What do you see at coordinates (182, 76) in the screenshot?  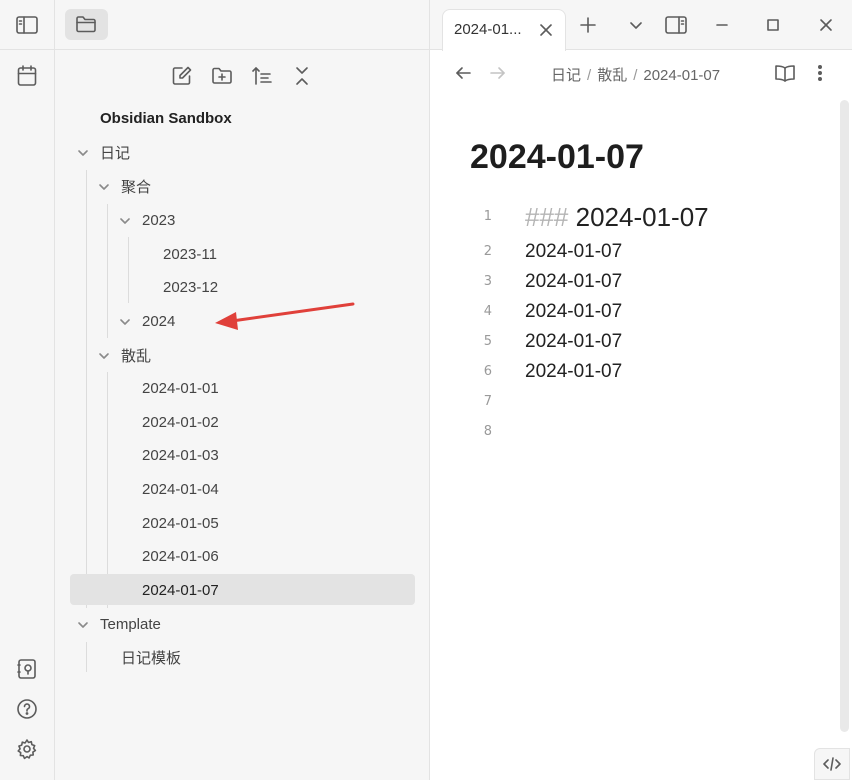 I see `new-note-icon` at bounding box center [182, 76].